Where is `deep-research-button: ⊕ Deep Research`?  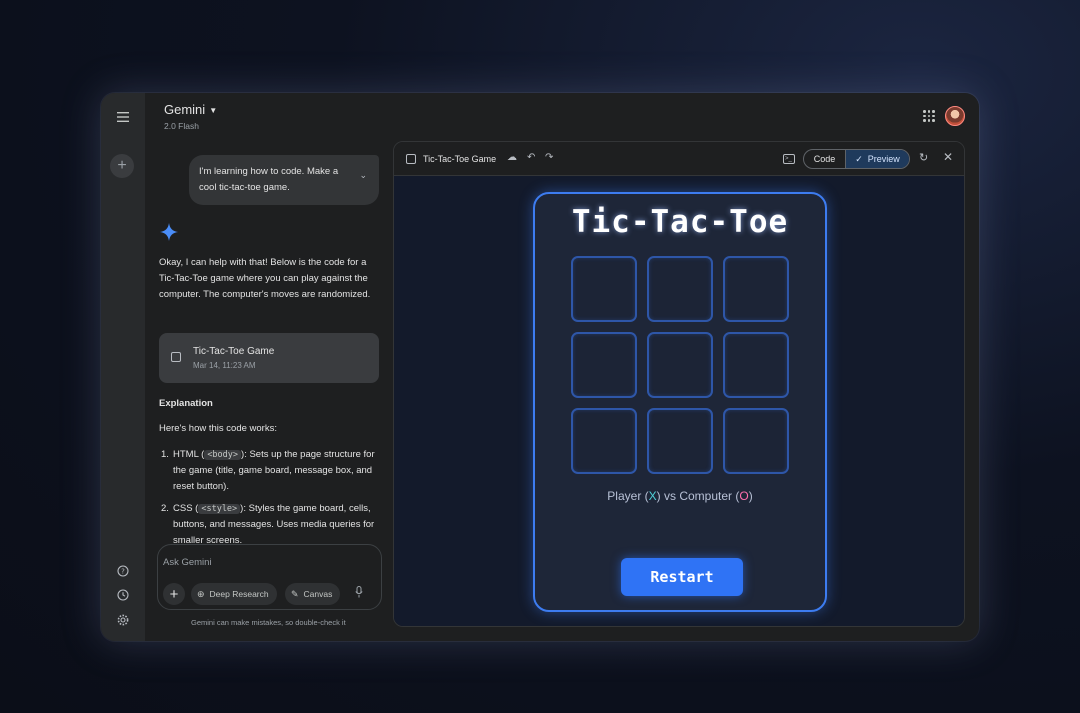 deep-research-button: ⊕ Deep Research is located at coordinates (234, 594).